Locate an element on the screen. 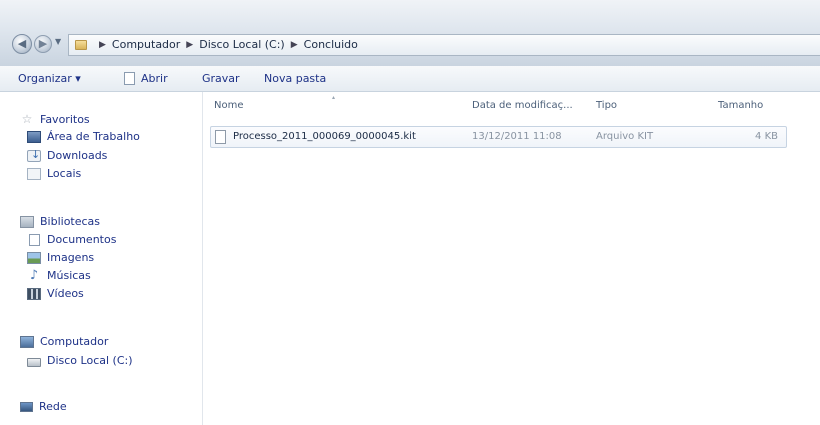  file-date: 13/12/2011 11:08 is located at coordinates (517, 136).